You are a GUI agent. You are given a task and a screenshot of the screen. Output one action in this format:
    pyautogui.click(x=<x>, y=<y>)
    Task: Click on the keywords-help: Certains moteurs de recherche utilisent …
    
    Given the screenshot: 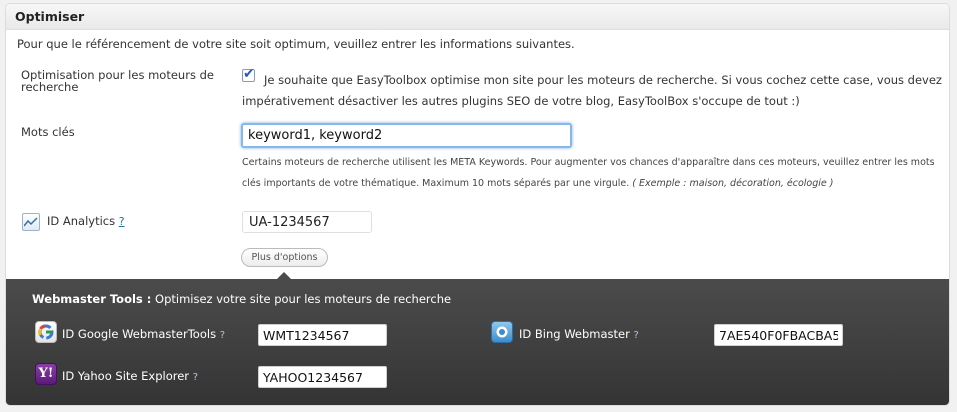 What is the action you would take?
    pyautogui.click(x=592, y=173)
    